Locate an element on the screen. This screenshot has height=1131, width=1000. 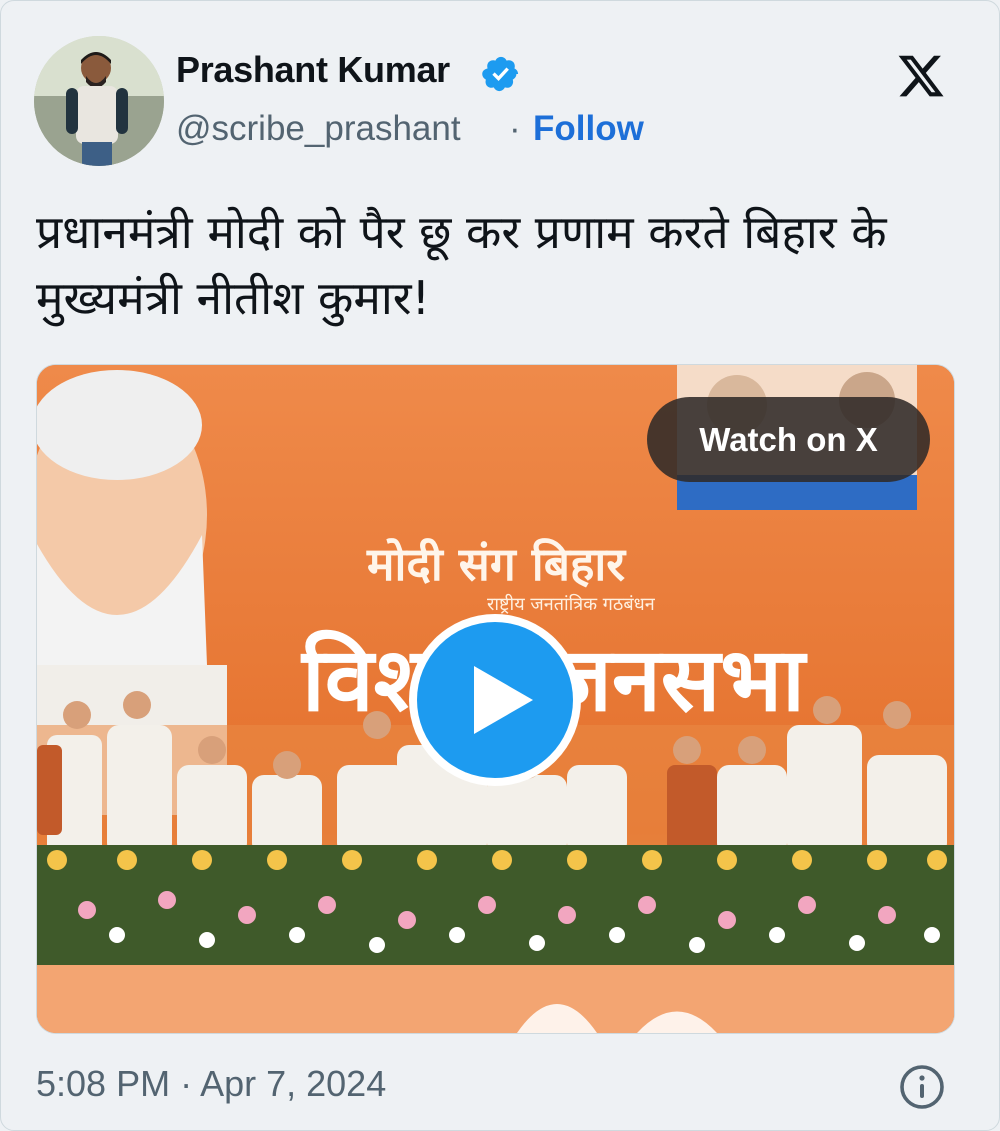
banner-title: मोदी संग बिहार is located at coordinates (496, 564).